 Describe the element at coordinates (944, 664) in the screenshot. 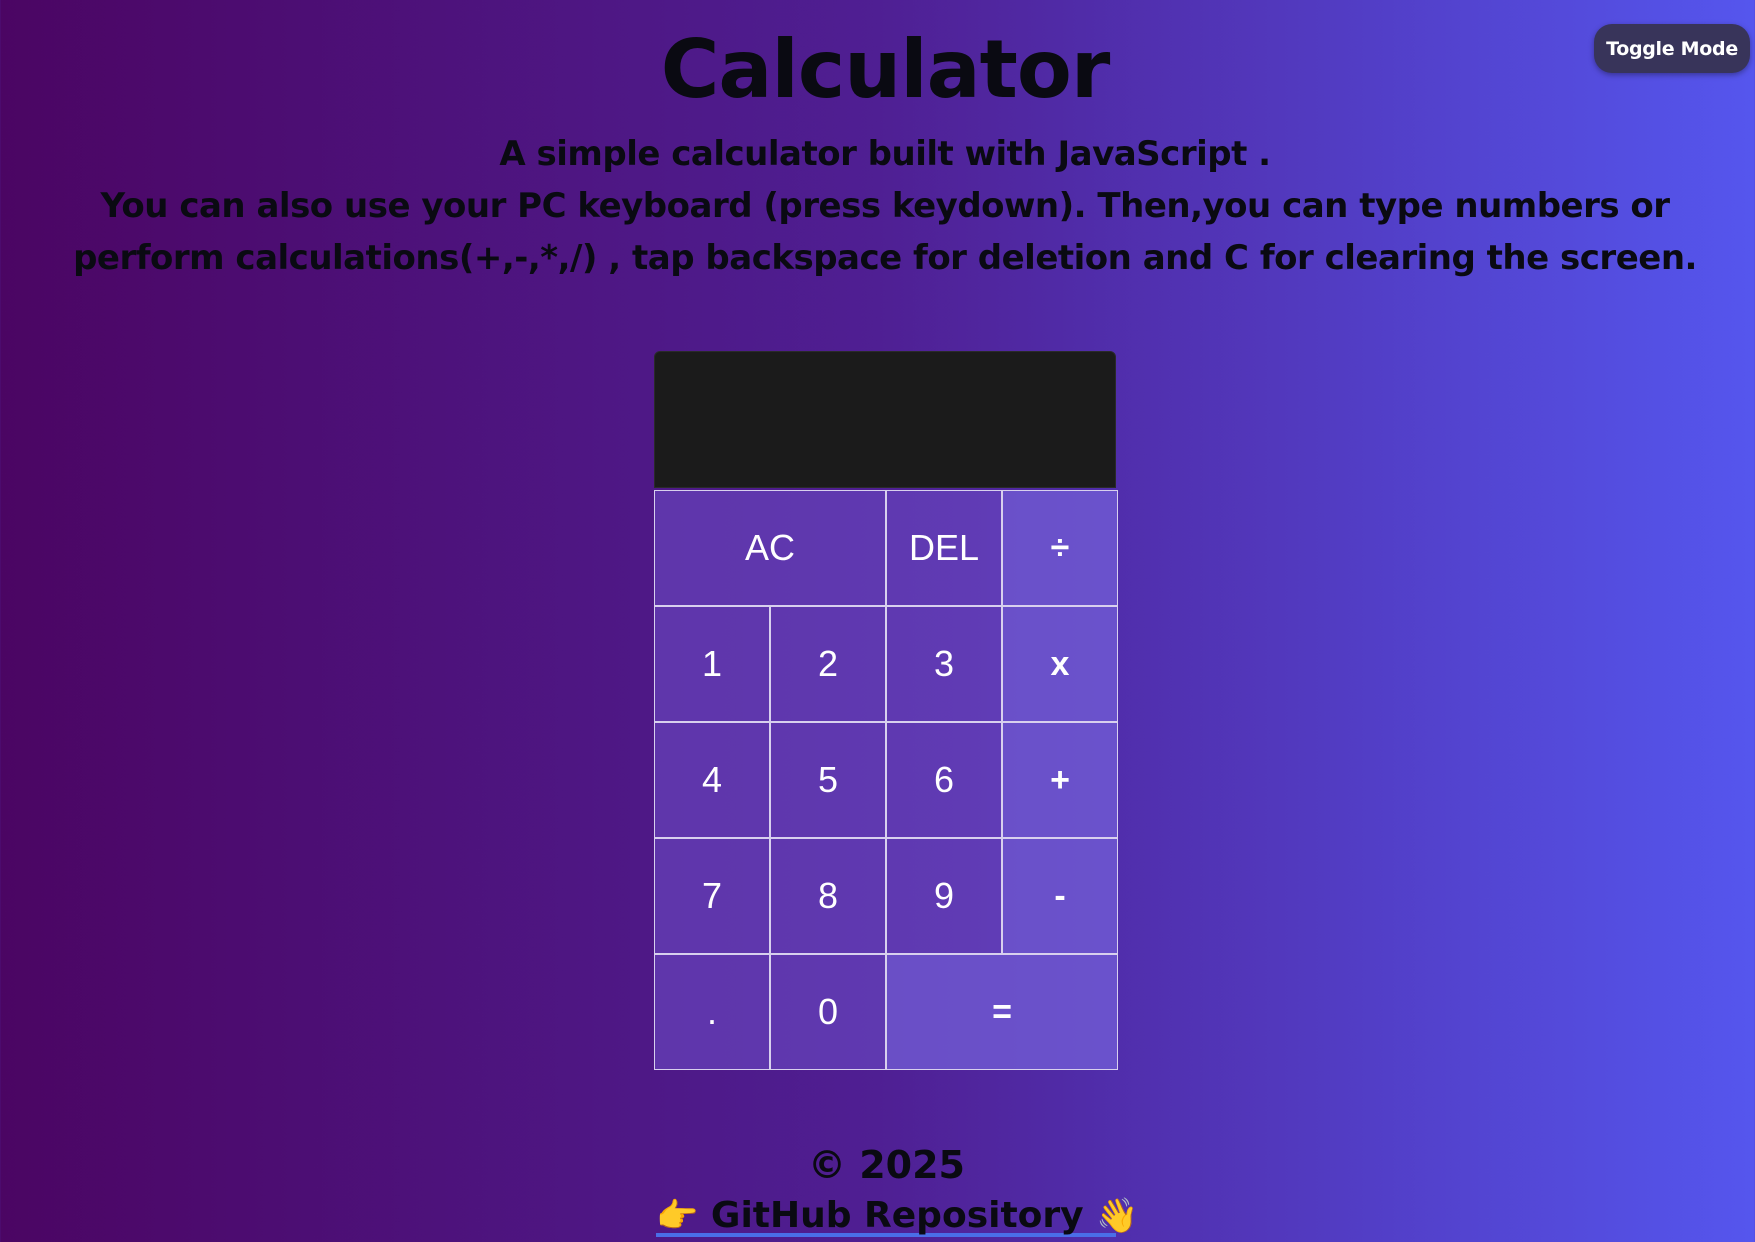

I see `digit-3-button: 3` at that location.